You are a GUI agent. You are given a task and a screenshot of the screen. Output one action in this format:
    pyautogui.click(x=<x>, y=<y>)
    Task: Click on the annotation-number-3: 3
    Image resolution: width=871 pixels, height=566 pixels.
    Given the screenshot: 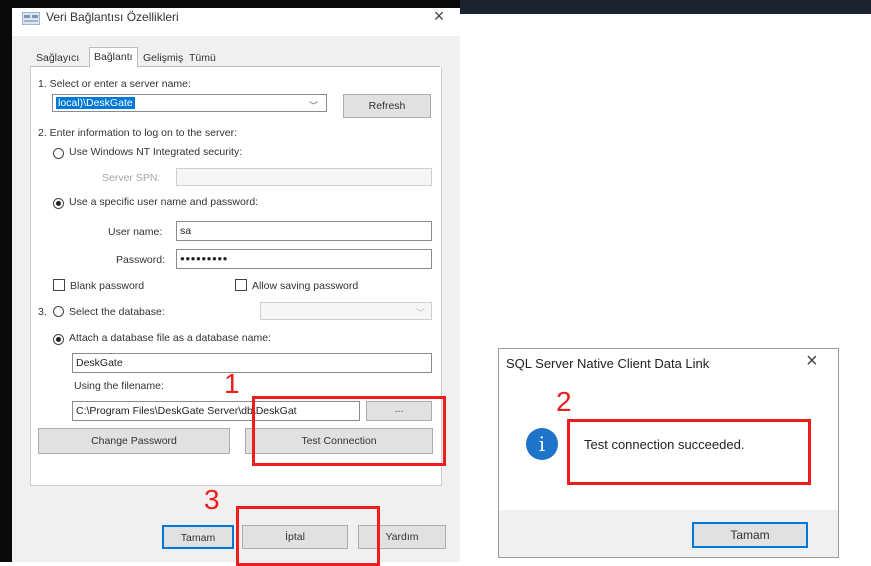 What is the action you would take?
    pyautogui.click(x=212, y=499)
    